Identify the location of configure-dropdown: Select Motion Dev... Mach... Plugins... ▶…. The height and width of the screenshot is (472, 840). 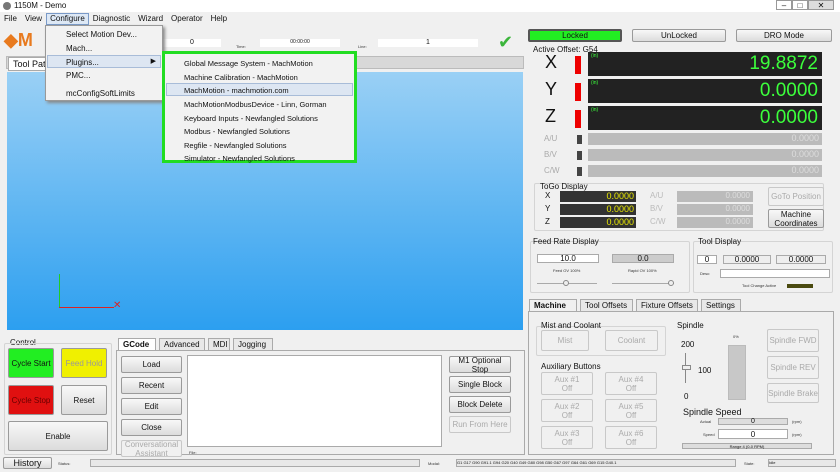
(104, 63).